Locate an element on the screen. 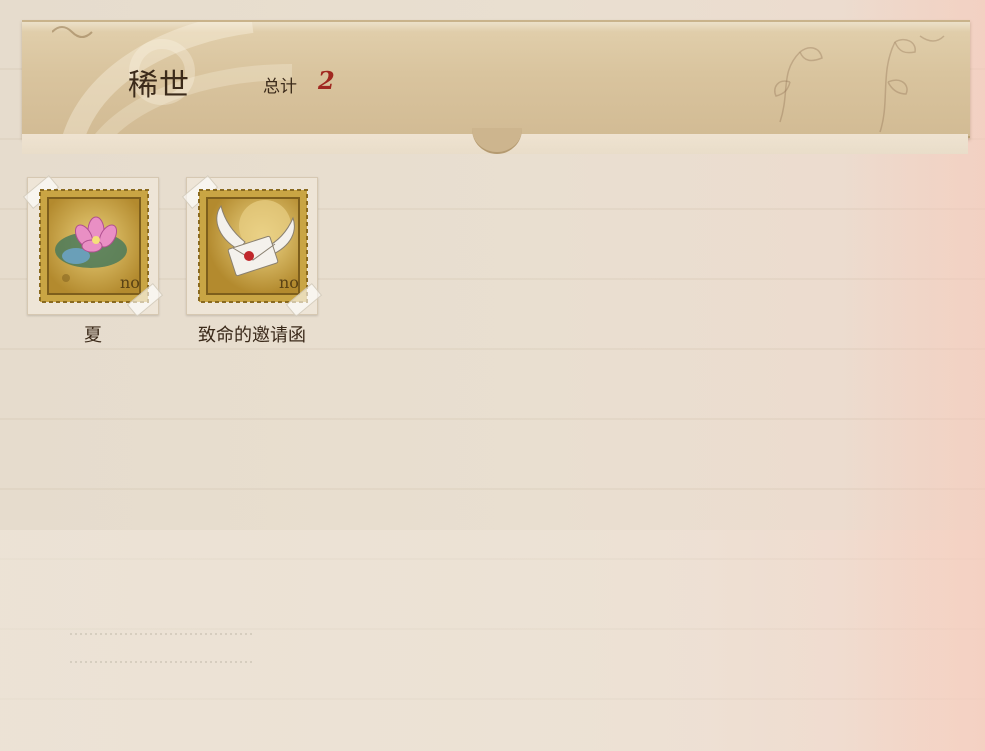  stamp-card: no 夏 is located at coordinates (93, 262).